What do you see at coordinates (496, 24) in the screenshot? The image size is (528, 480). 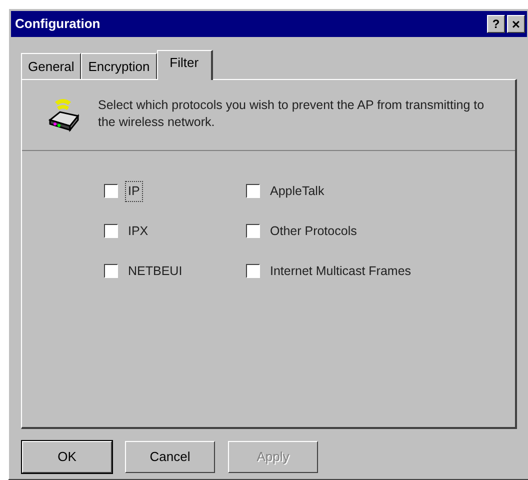 I see `help-button: ?` at bounding box center [496, 24].